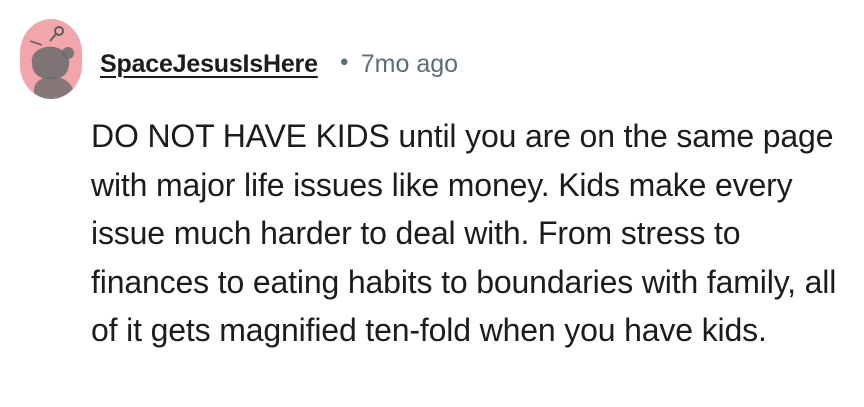 Image resolution: width=864 pixels, height=407 pixels. What do you see at coordinates (209, 64) in the screenshot?
I see `author-username-link: SpaceJesusIsHere` at bounding box center [209, 64].